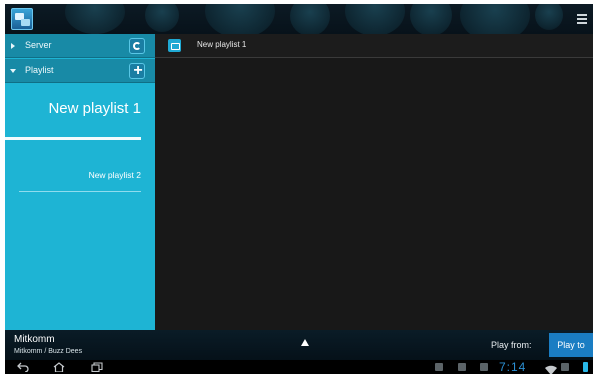 This screenshot has width=597, height=378. I want to click on back-icon, so click(23, 367).